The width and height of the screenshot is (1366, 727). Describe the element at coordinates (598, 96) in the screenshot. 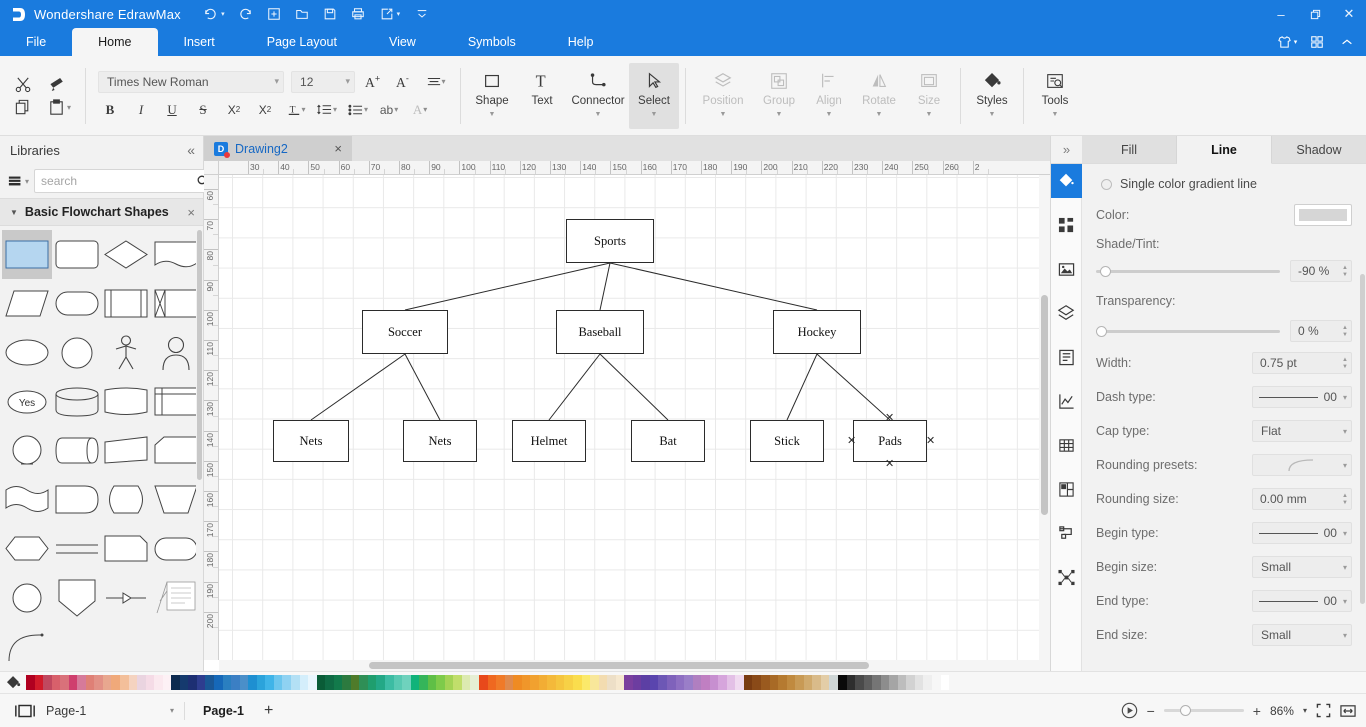

I see `connector-button: Connector ▼` at that location.